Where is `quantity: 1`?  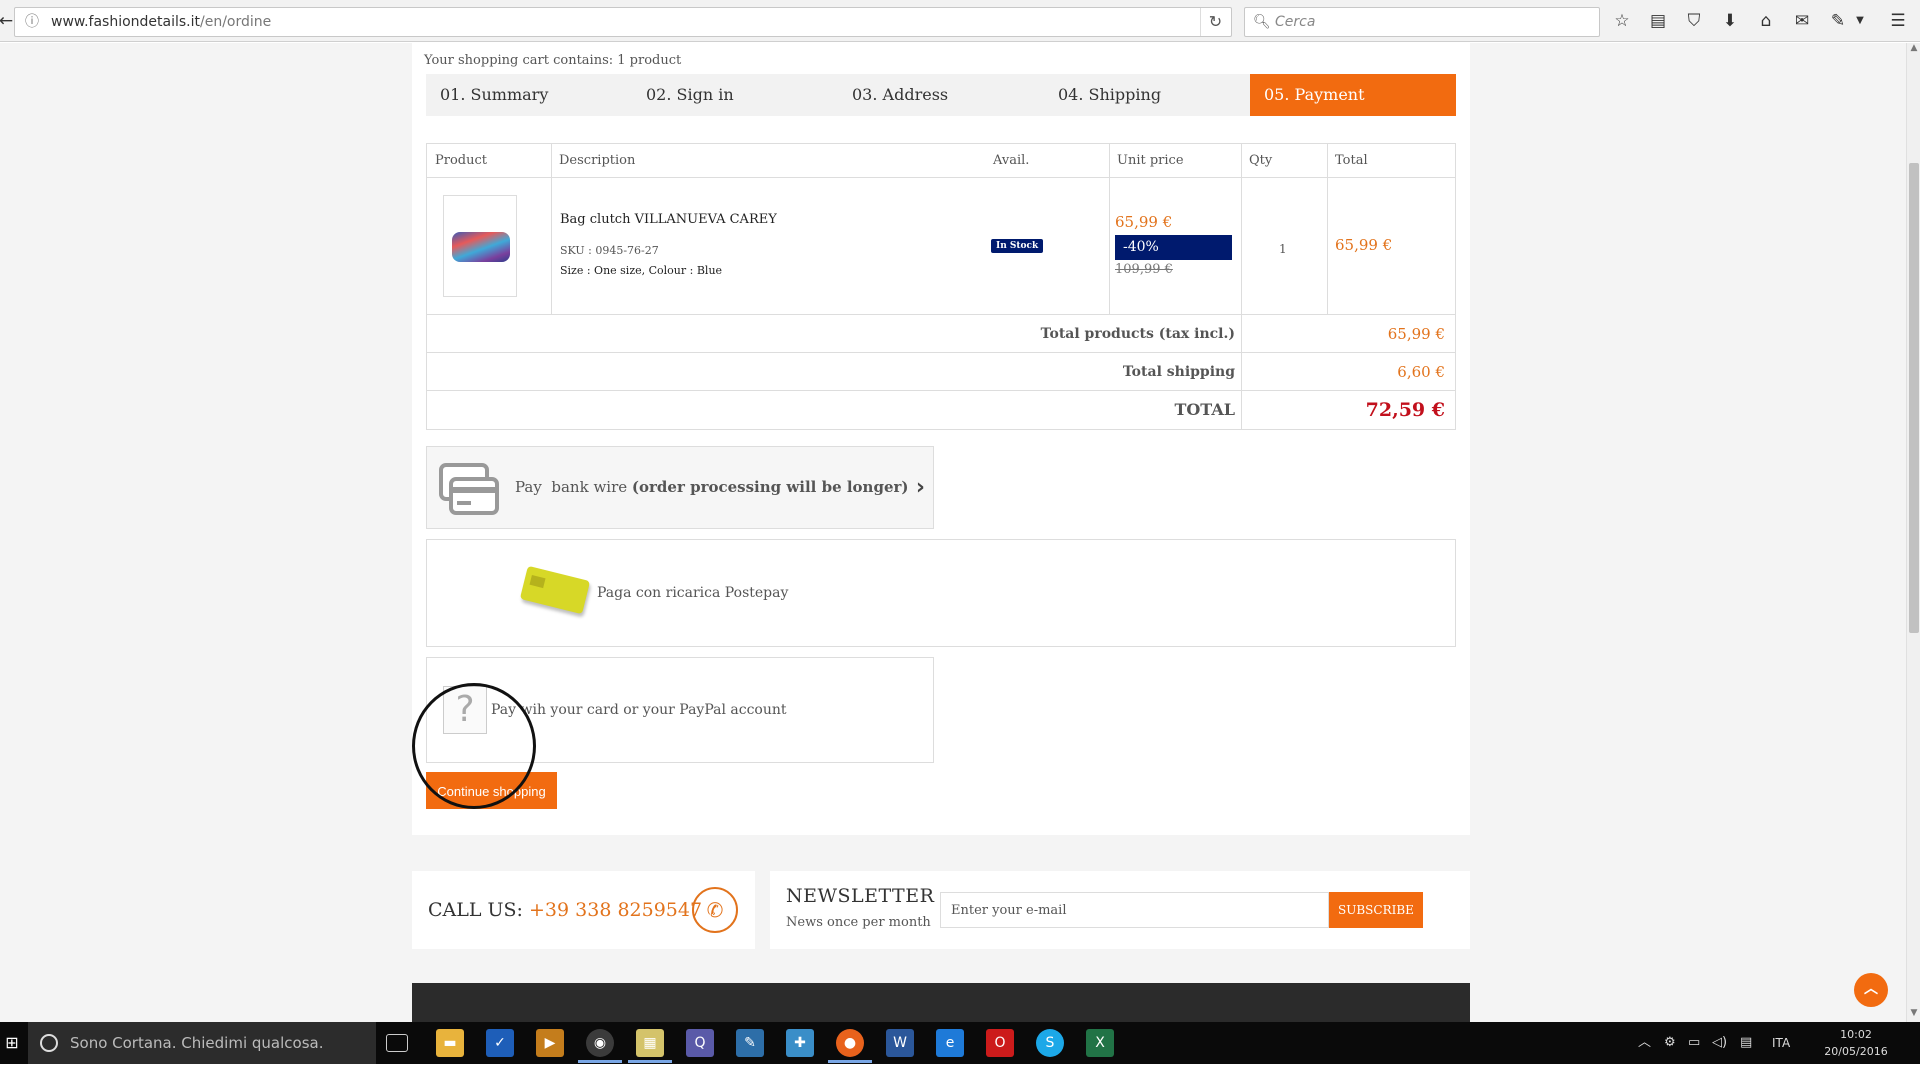
quantity: 1 is located at coordinates (1283, 249).